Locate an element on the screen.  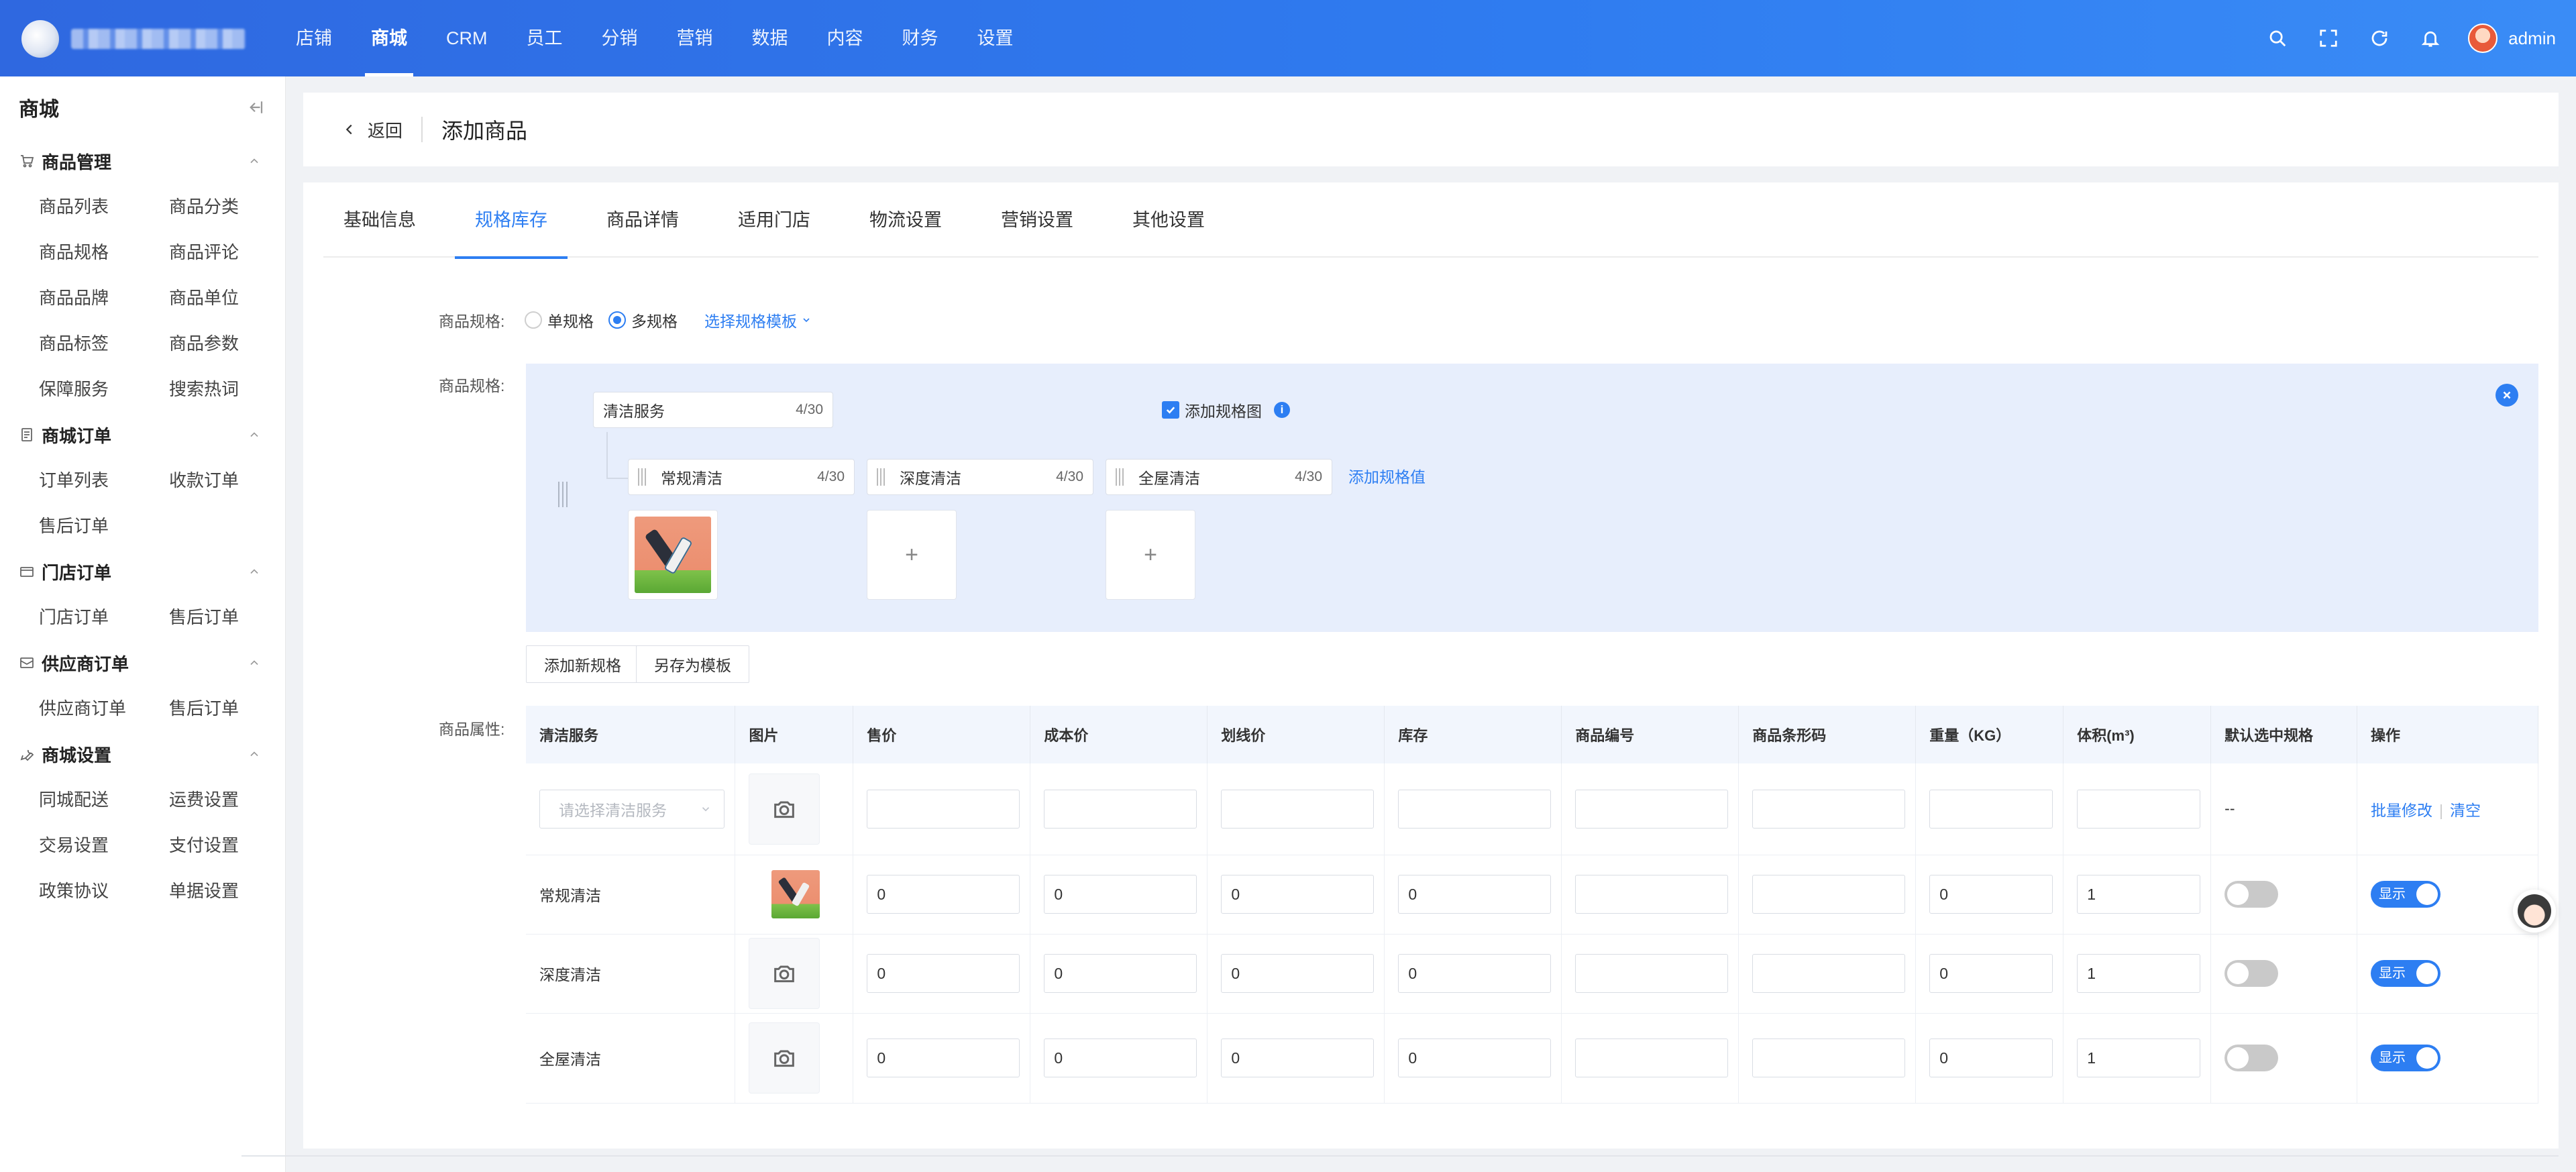
sidebar-item-supplier-orders: 供应商订单 is located at coordinates (104, 708).